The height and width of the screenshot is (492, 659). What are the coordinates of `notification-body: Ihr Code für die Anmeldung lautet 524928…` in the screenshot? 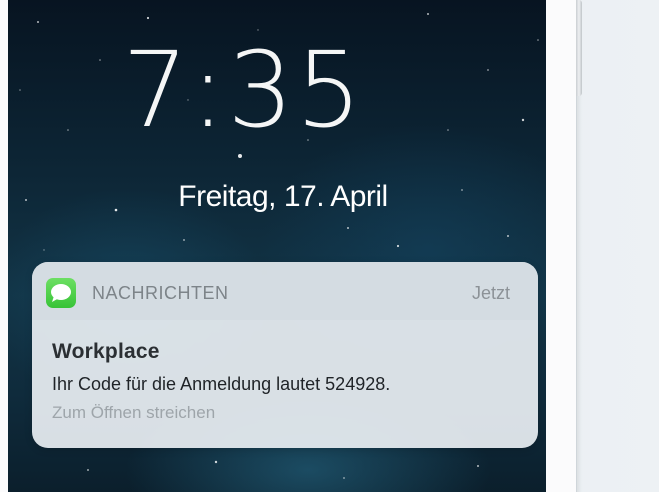 It's located at (221, 384).